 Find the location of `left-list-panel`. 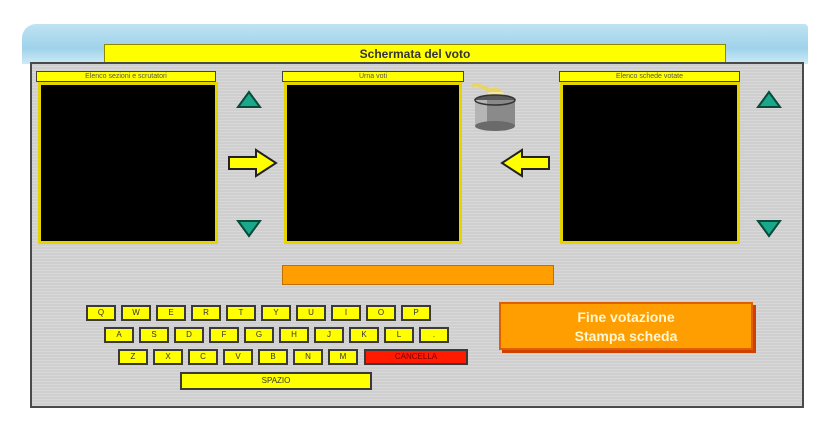

left-list-panel is located at coordinates (128, 163).